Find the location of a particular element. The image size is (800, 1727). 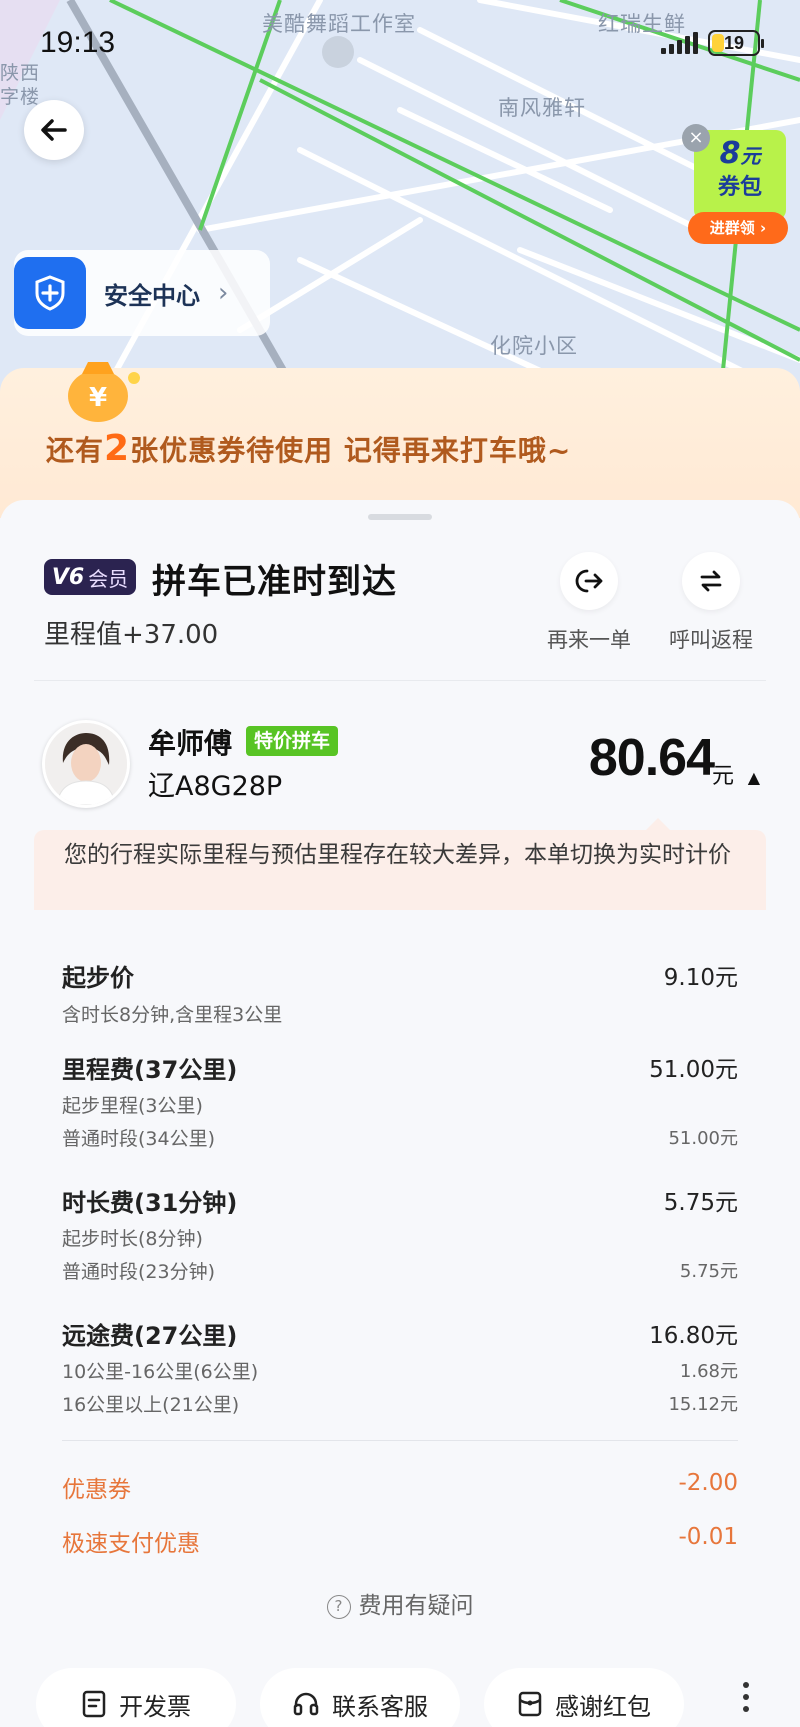

map-label-edge: 陕西 is located at coordinates (20, 73).